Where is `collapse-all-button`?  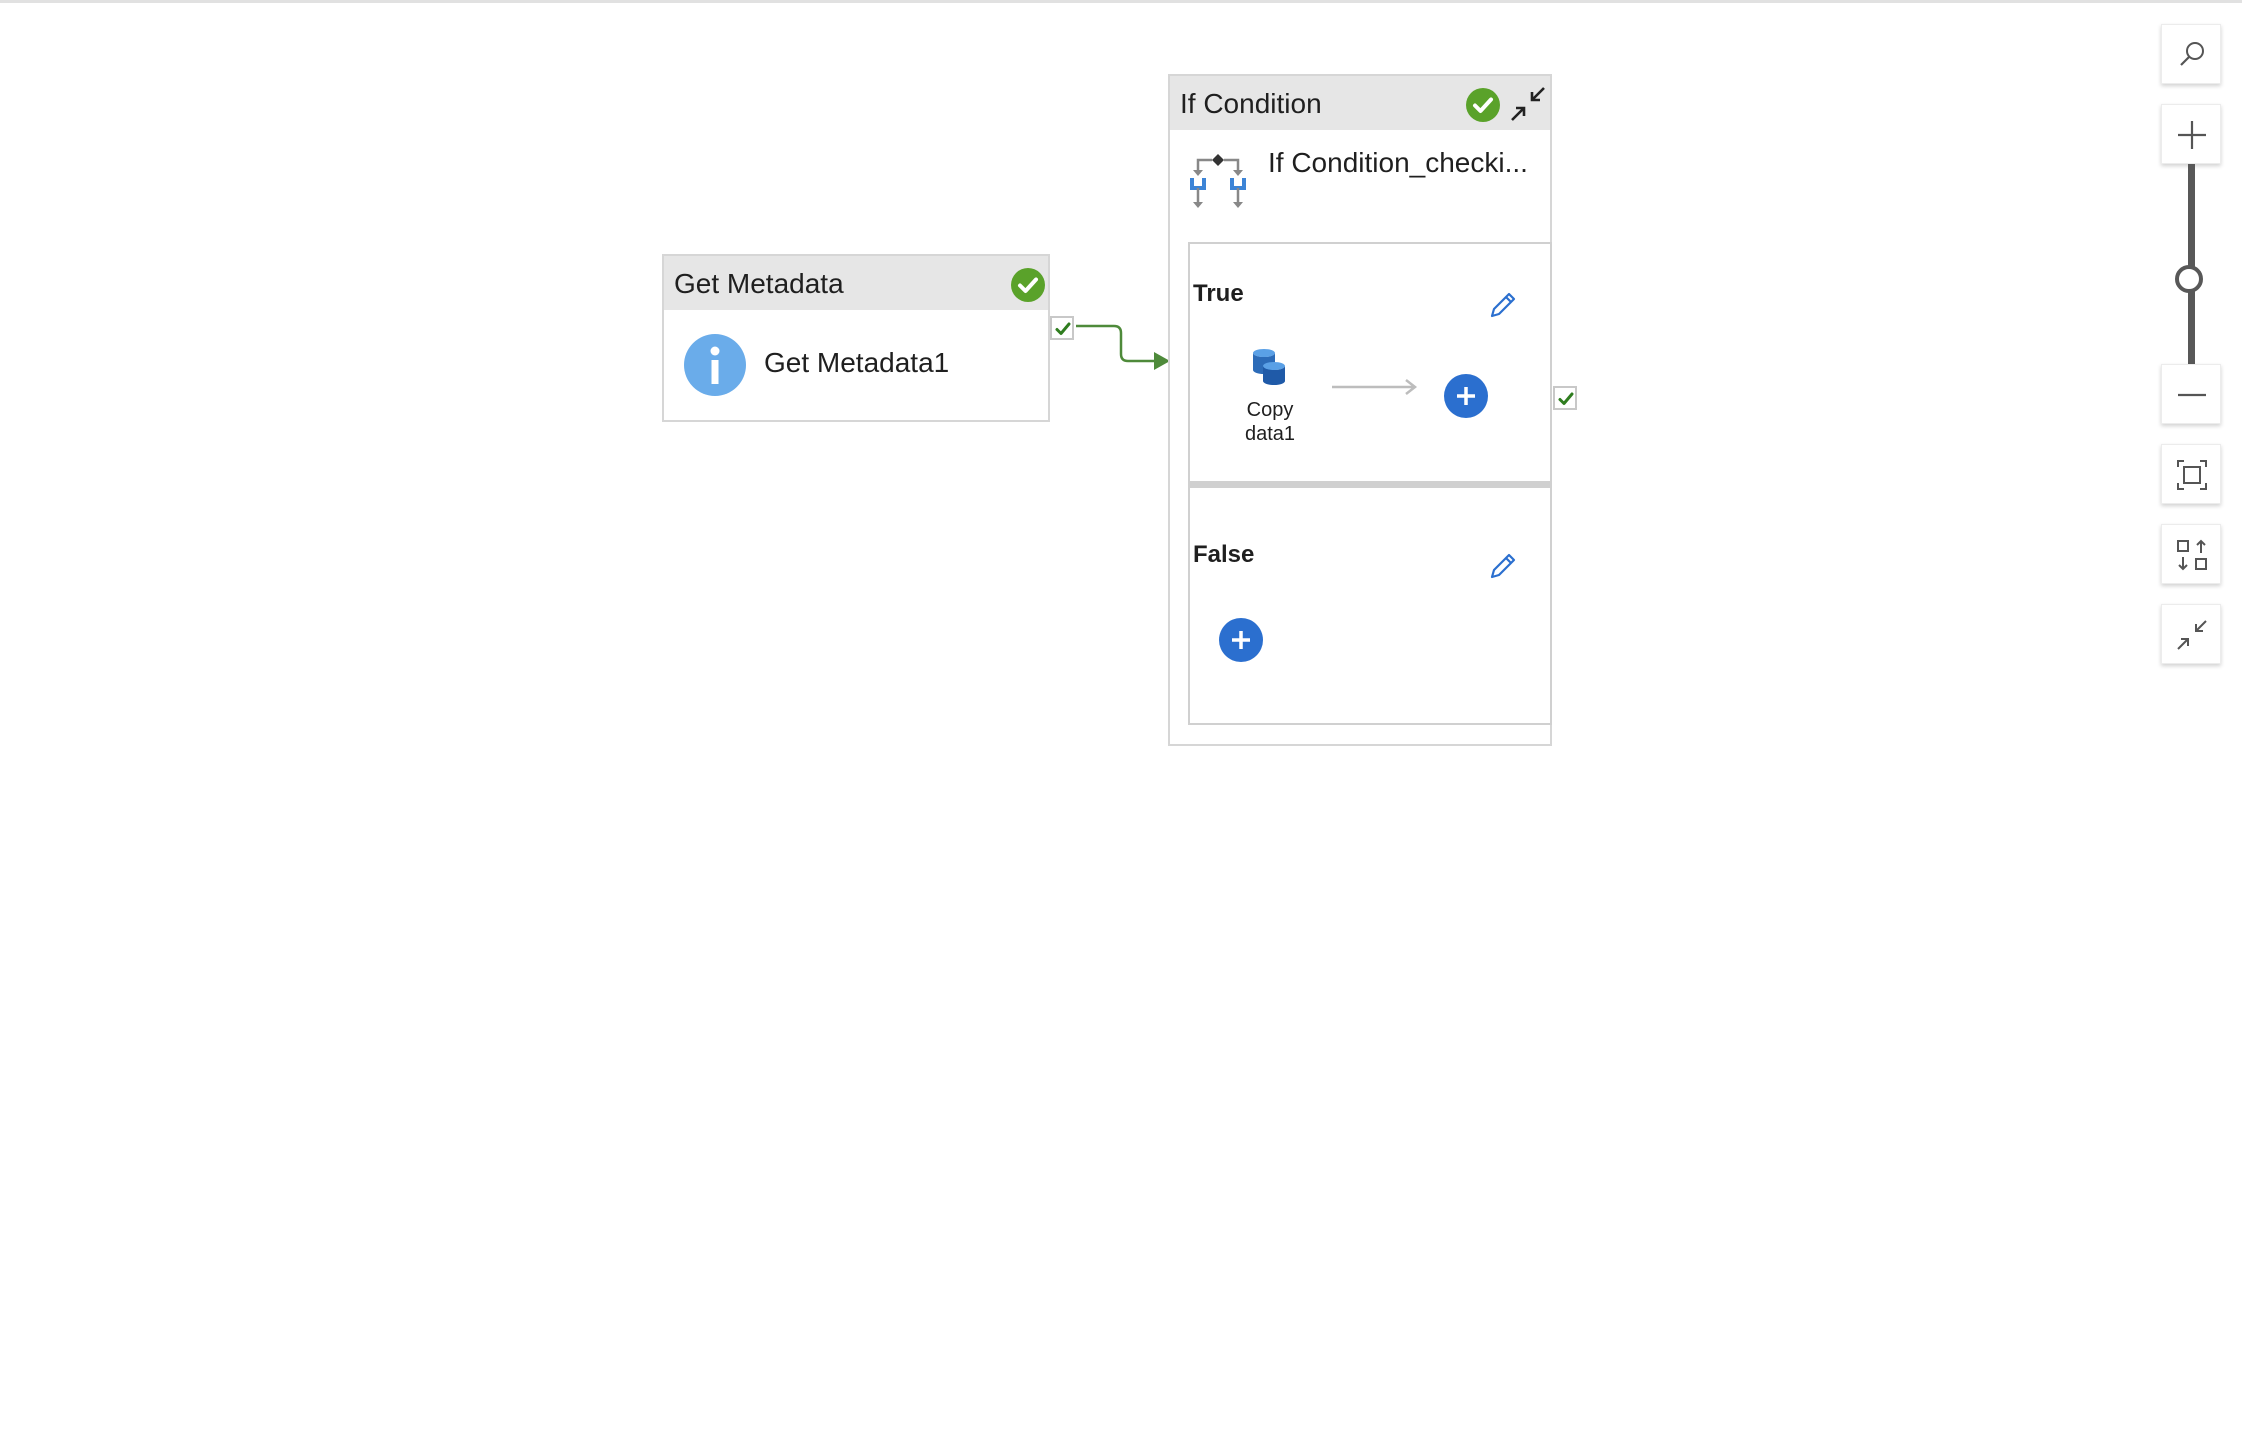
collapse-all-button is located at coordinates (2191, 634).